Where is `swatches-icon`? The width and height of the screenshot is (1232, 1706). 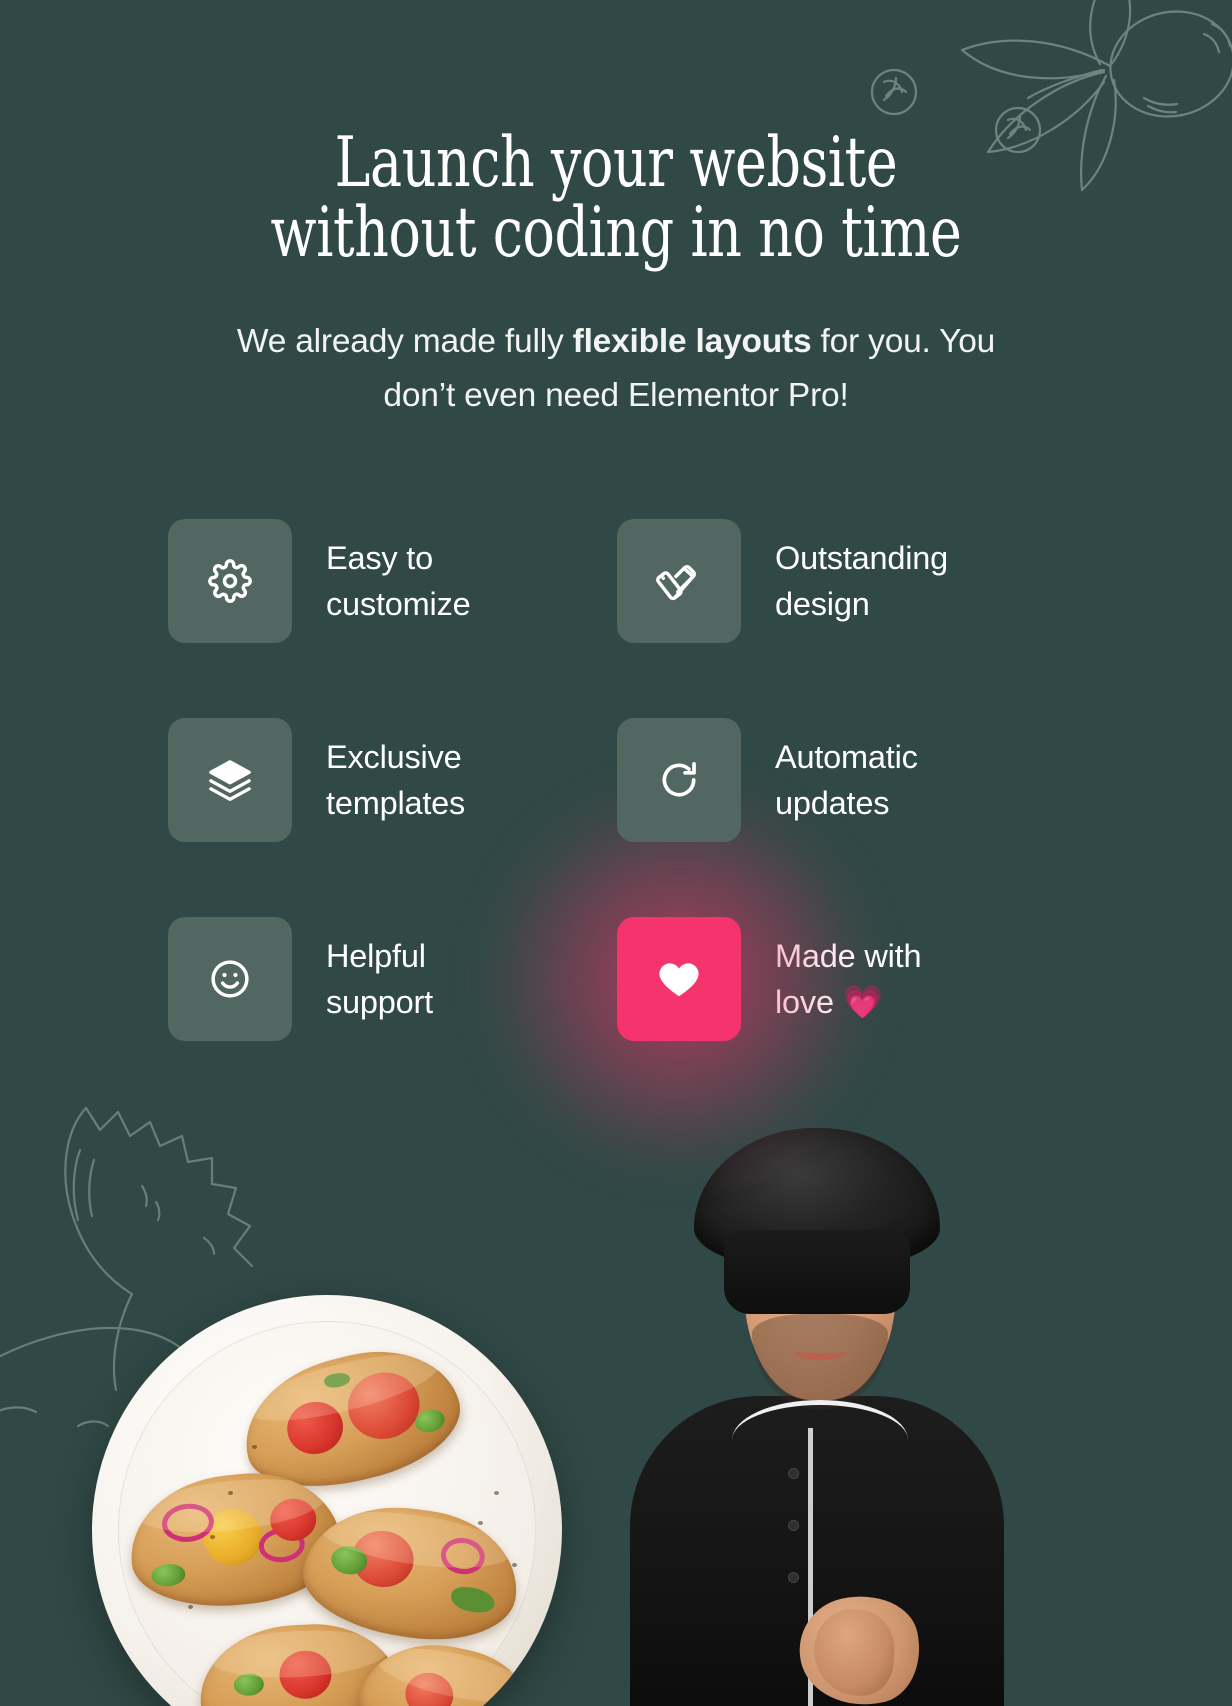 swatches-icon is located at coordinates (679, 581).